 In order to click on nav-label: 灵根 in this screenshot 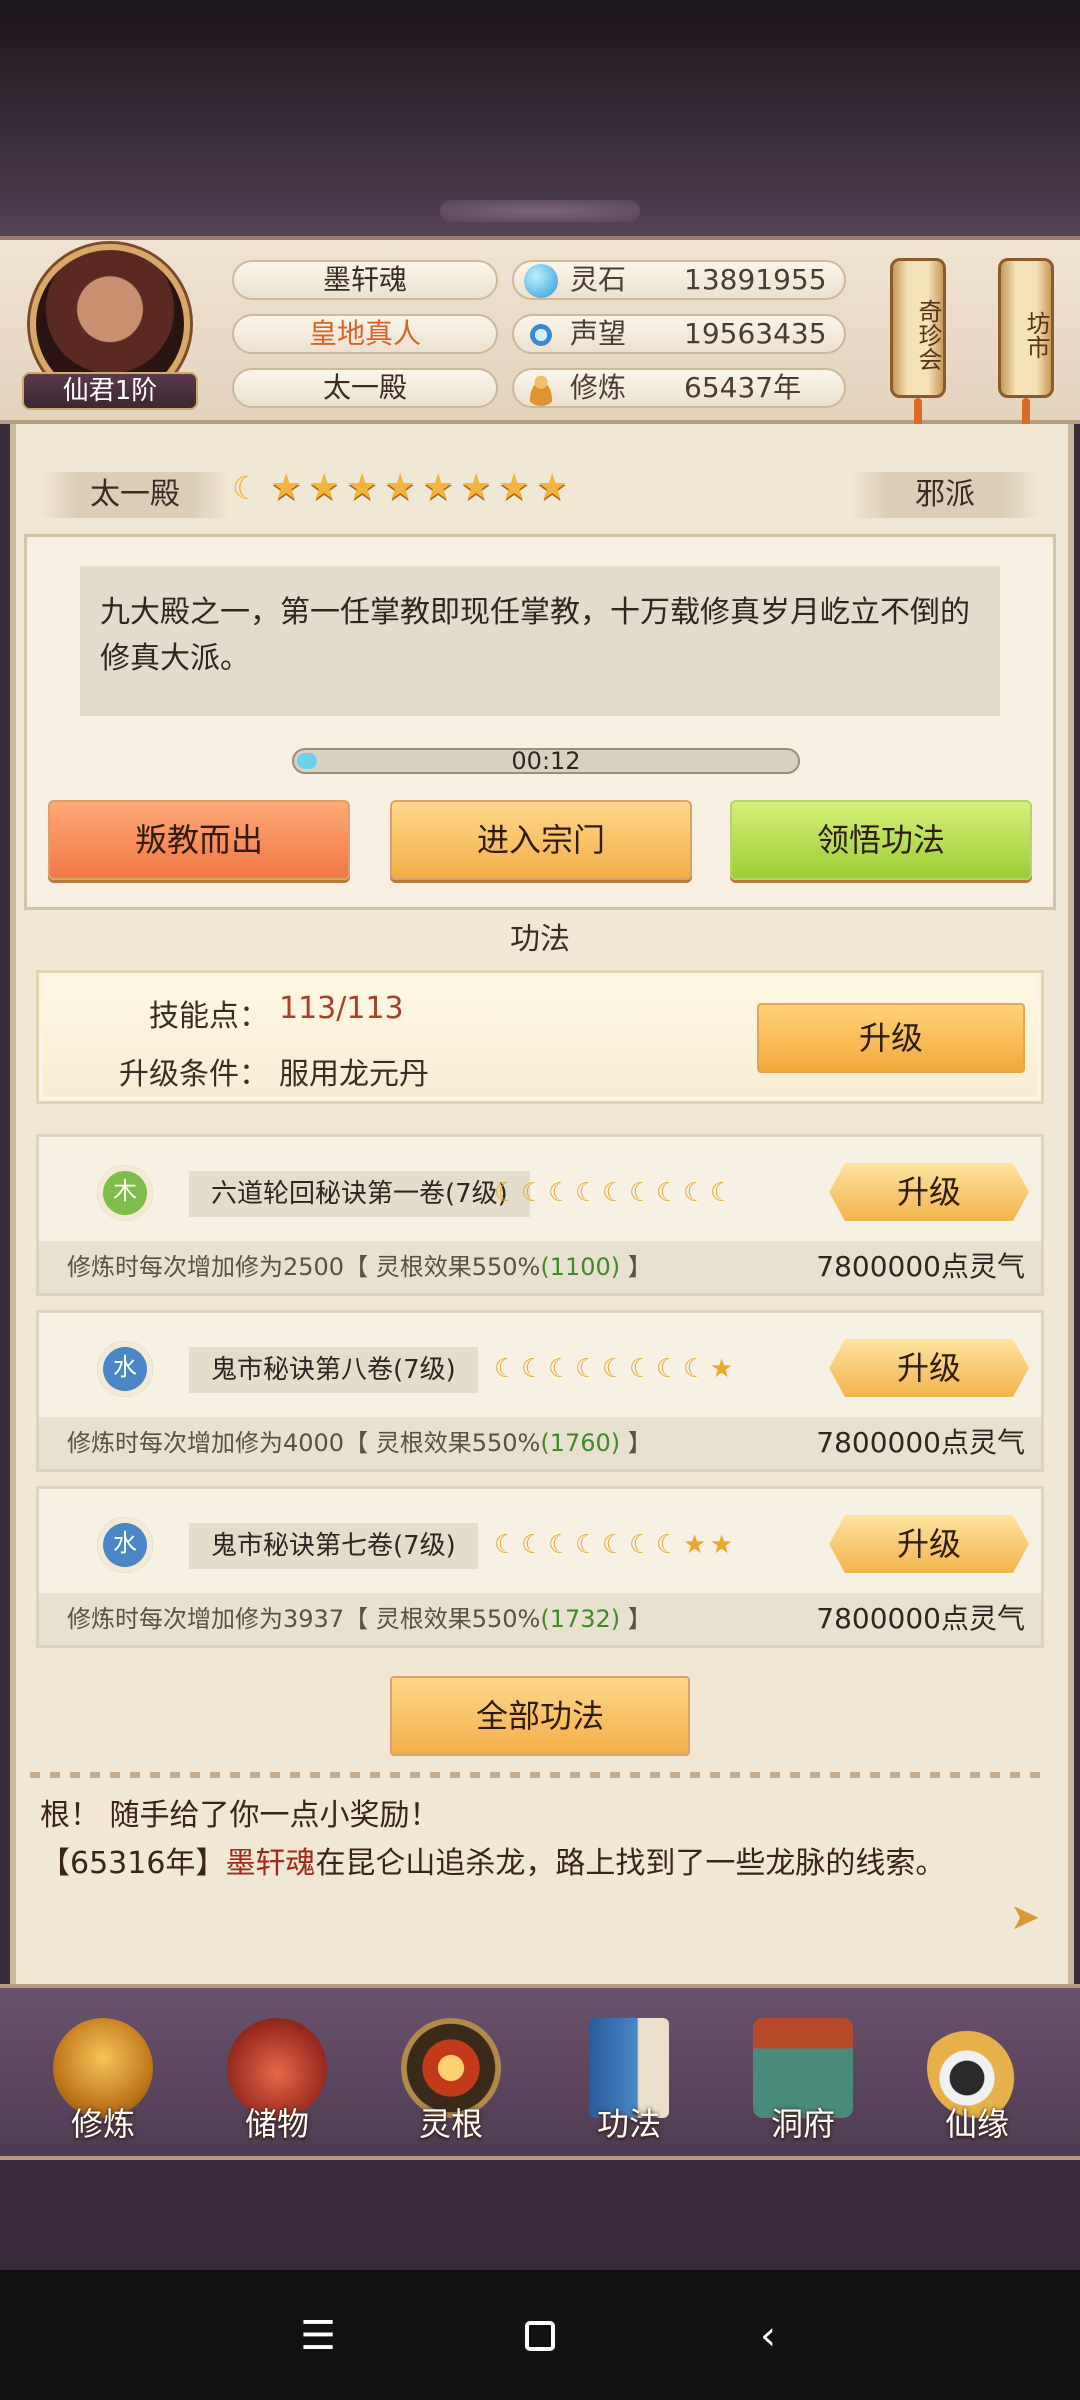, I will do `click(450, 2124)`.